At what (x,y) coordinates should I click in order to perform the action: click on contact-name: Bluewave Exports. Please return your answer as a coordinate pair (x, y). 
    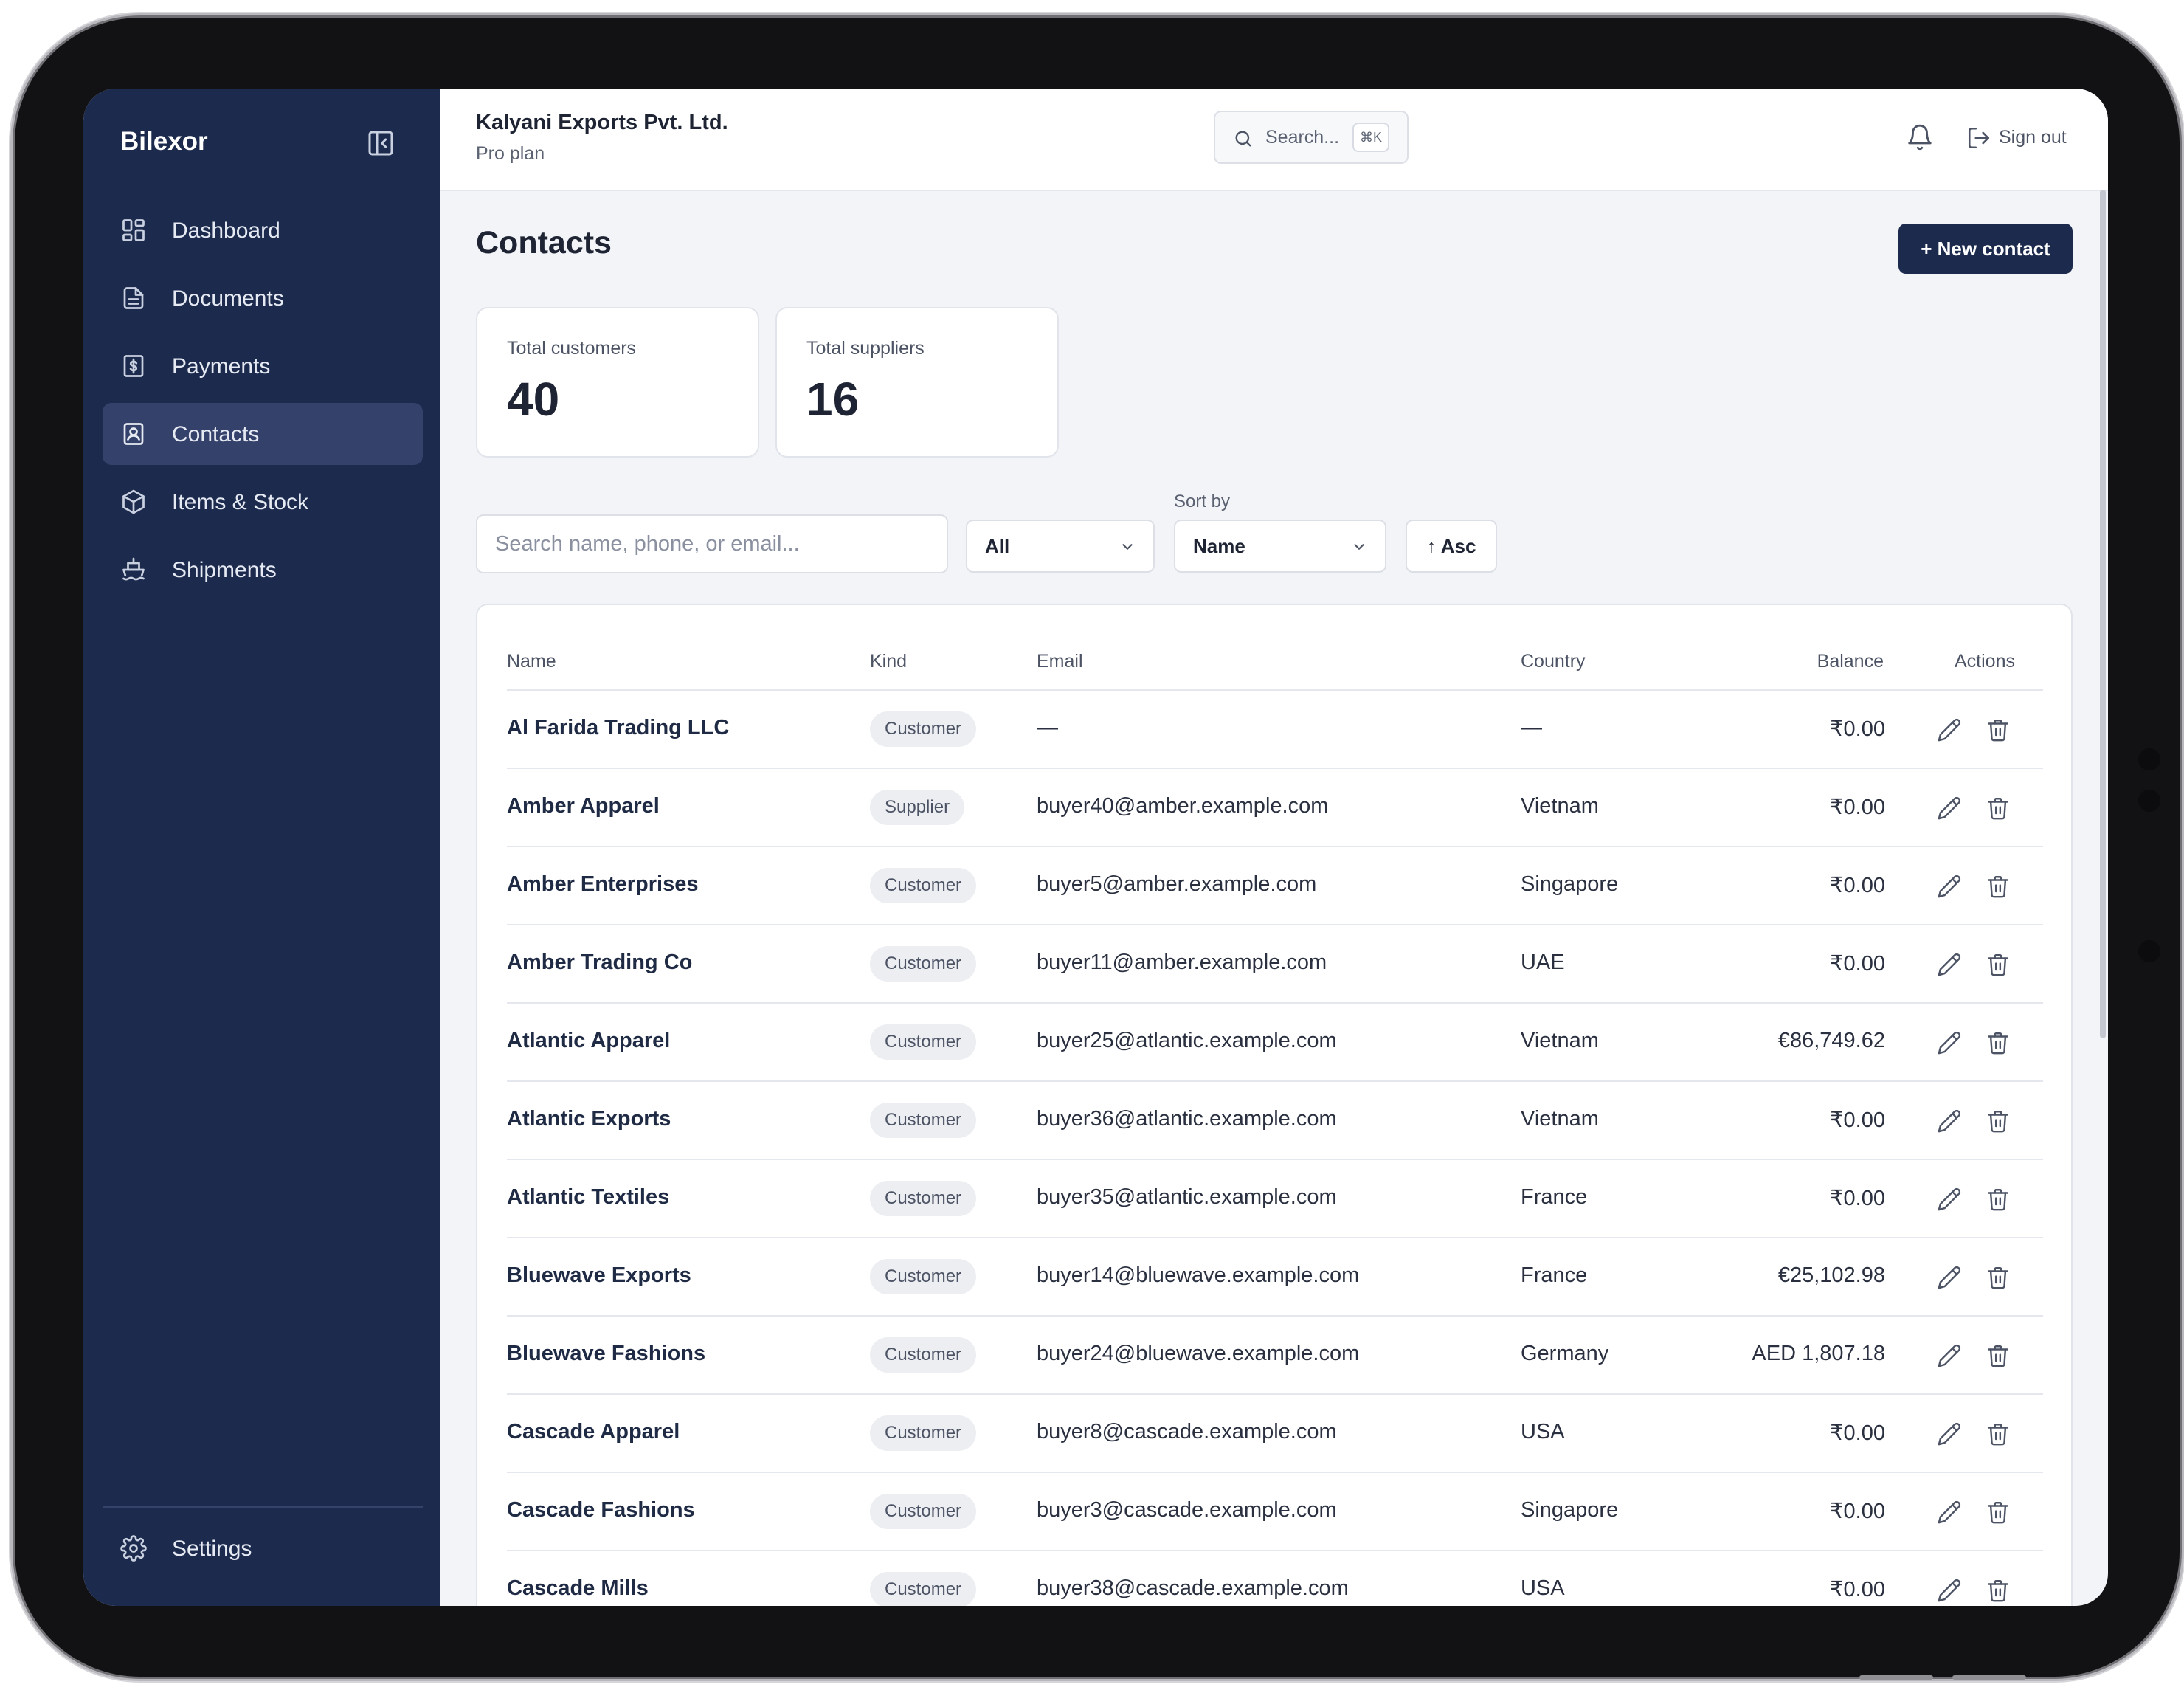
    Looking at the image, I should click on (599, 1276).